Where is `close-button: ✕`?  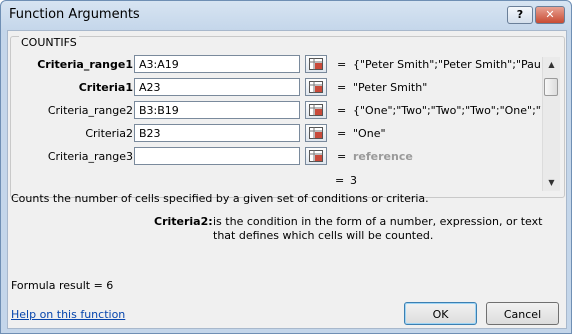
close-button: ✕ is located at coordinates (550, 15).